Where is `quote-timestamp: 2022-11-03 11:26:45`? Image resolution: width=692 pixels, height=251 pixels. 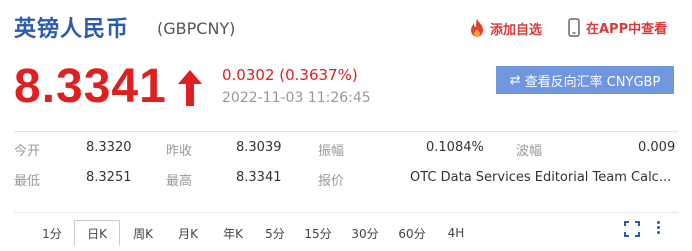 quote-timestamp: 2022-11-03 11:26:45 is located at coordinates (296, 98).